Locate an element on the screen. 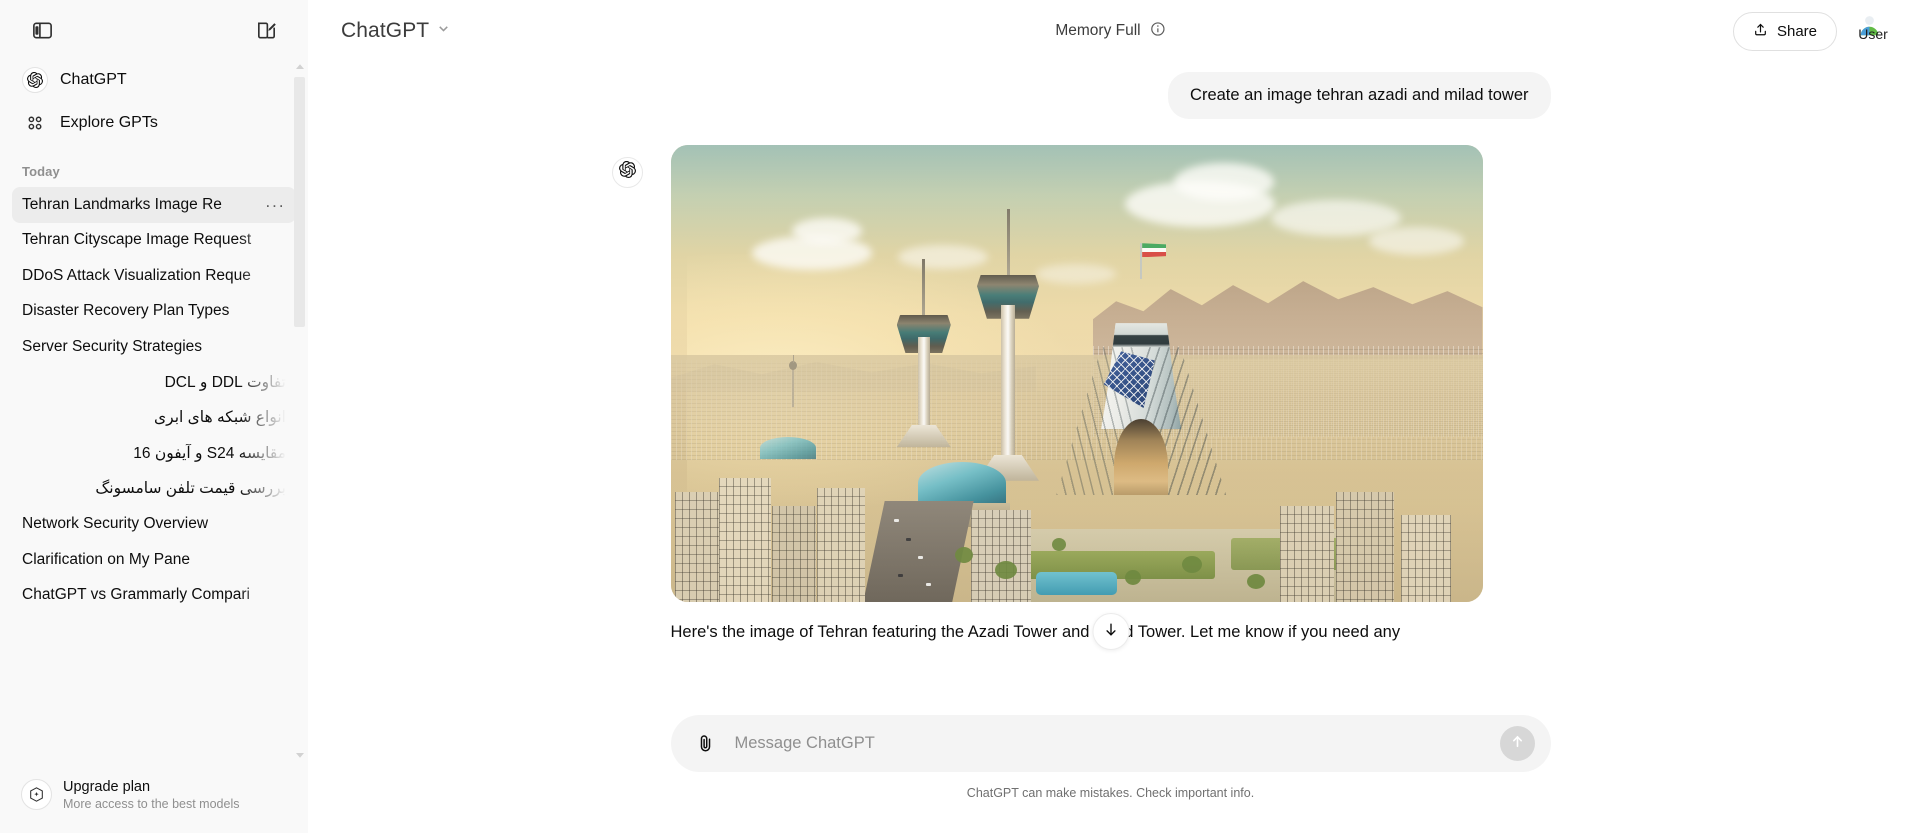 This screenshot has width=1913, height=833. chat-list-item: Server Security Strategies is located at coordinates (154, 347).